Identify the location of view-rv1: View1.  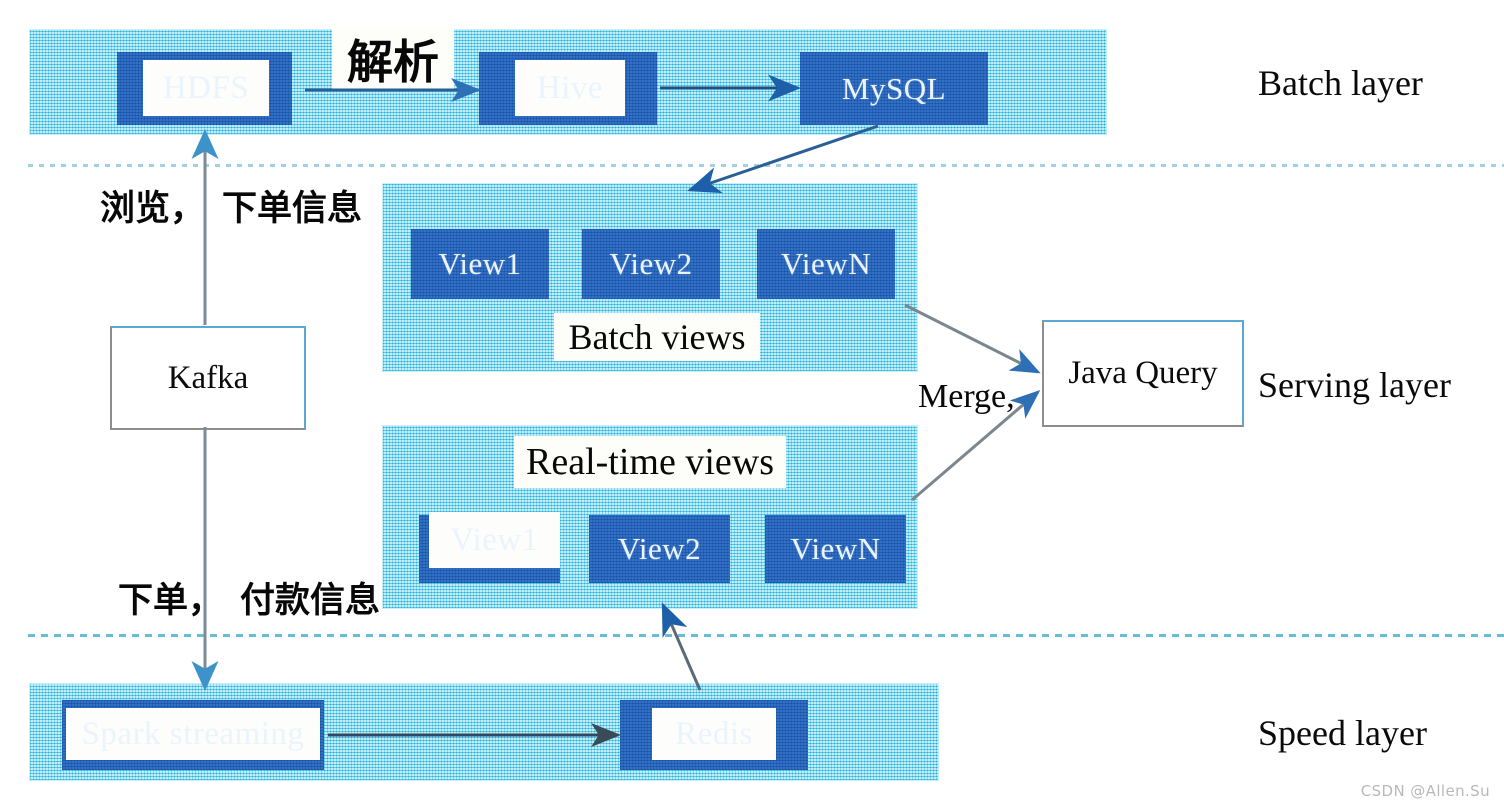
(489, 547).